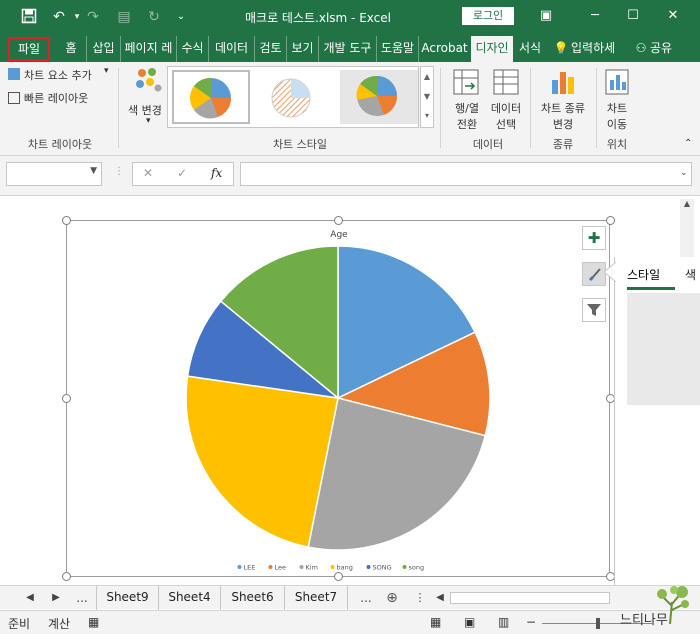 The image size is (700, 634). I want to click on close-icon: ✕, so click(673, 16).